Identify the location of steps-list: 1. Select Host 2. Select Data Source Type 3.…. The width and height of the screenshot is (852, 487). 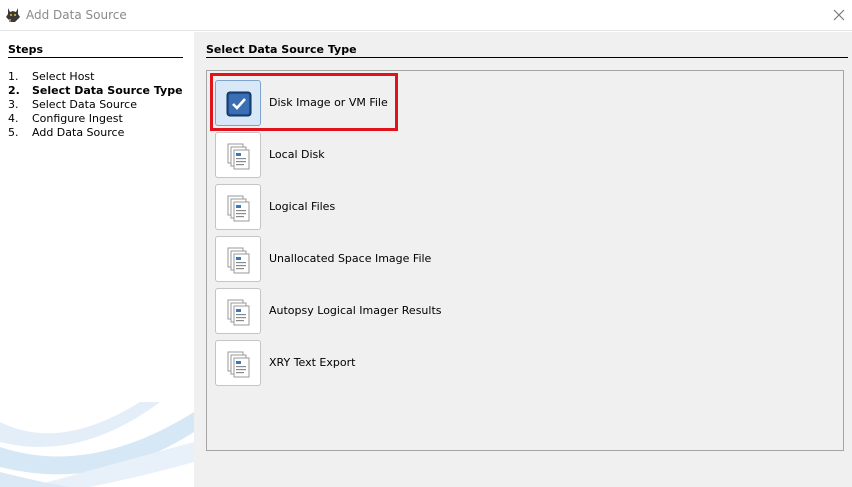
(100, 105).